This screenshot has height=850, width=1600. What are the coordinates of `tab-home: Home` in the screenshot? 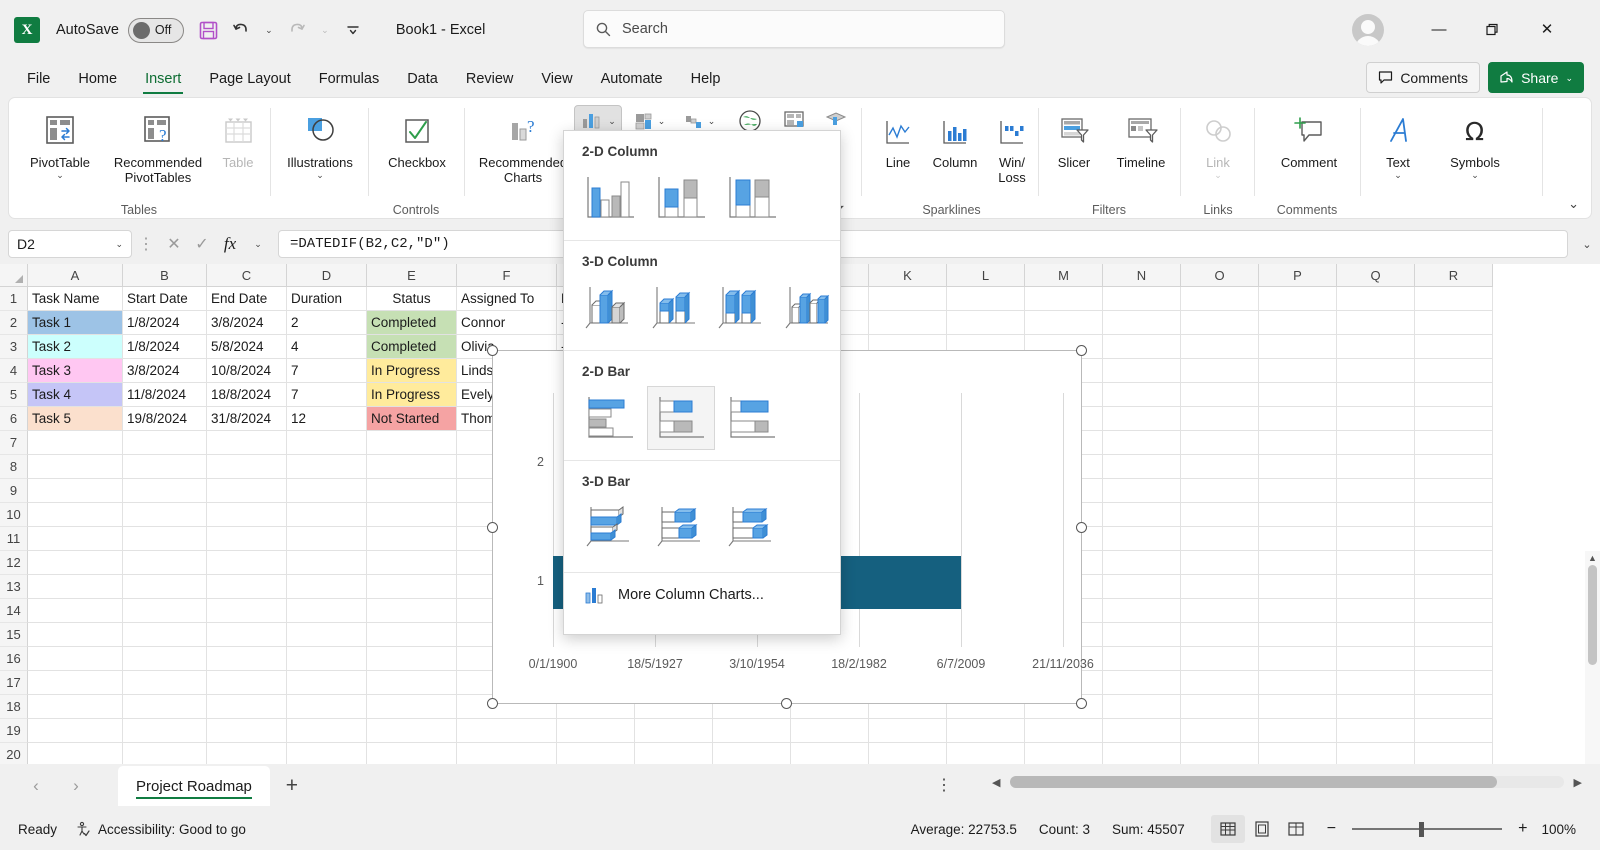 It's located at (97, 79).